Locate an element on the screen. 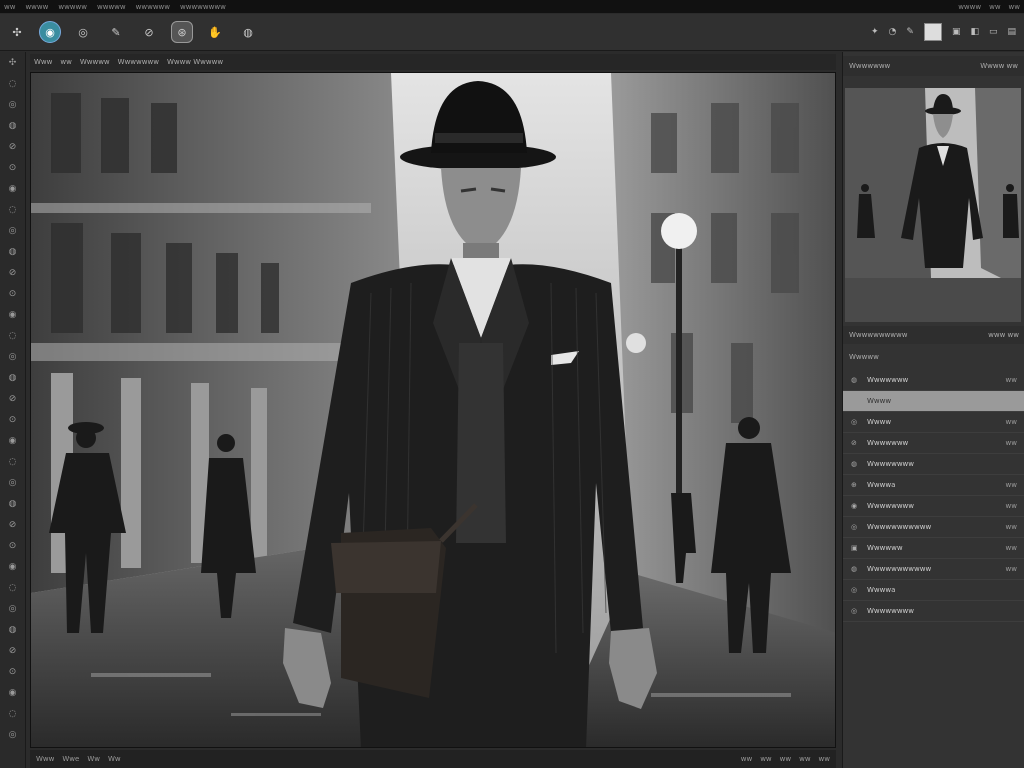  navigator-zoom-label: Wwwwwwwwww is located at coordinates (878, 335).